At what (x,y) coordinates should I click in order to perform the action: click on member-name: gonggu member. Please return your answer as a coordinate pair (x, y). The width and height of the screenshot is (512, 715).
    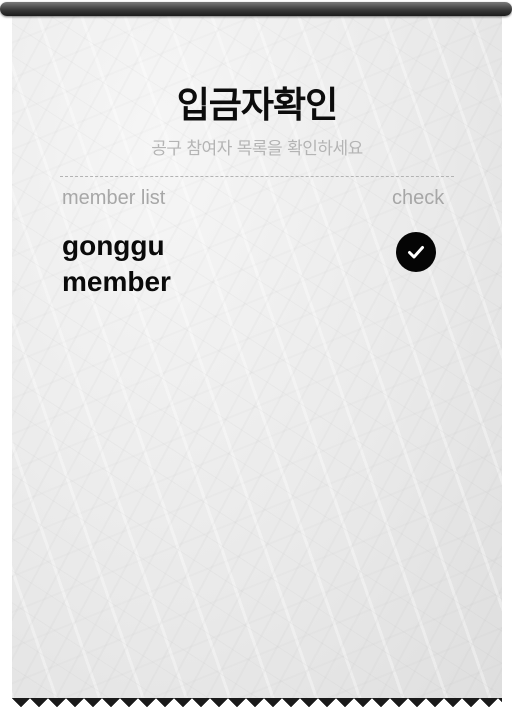
    Looking at the image, I should click on (116, 263).